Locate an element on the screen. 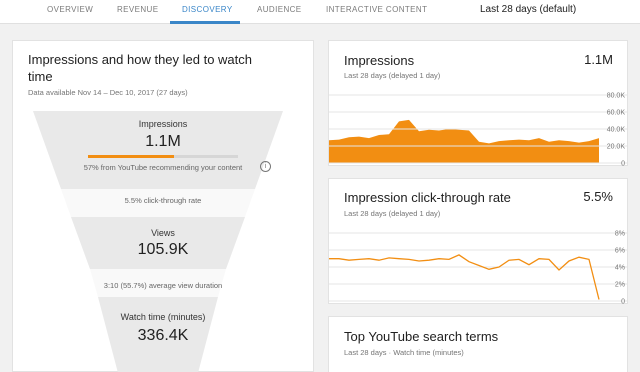 This screenshot has width=640, height=372. y-tick-label: 6% is located at coordinates (620, 251).